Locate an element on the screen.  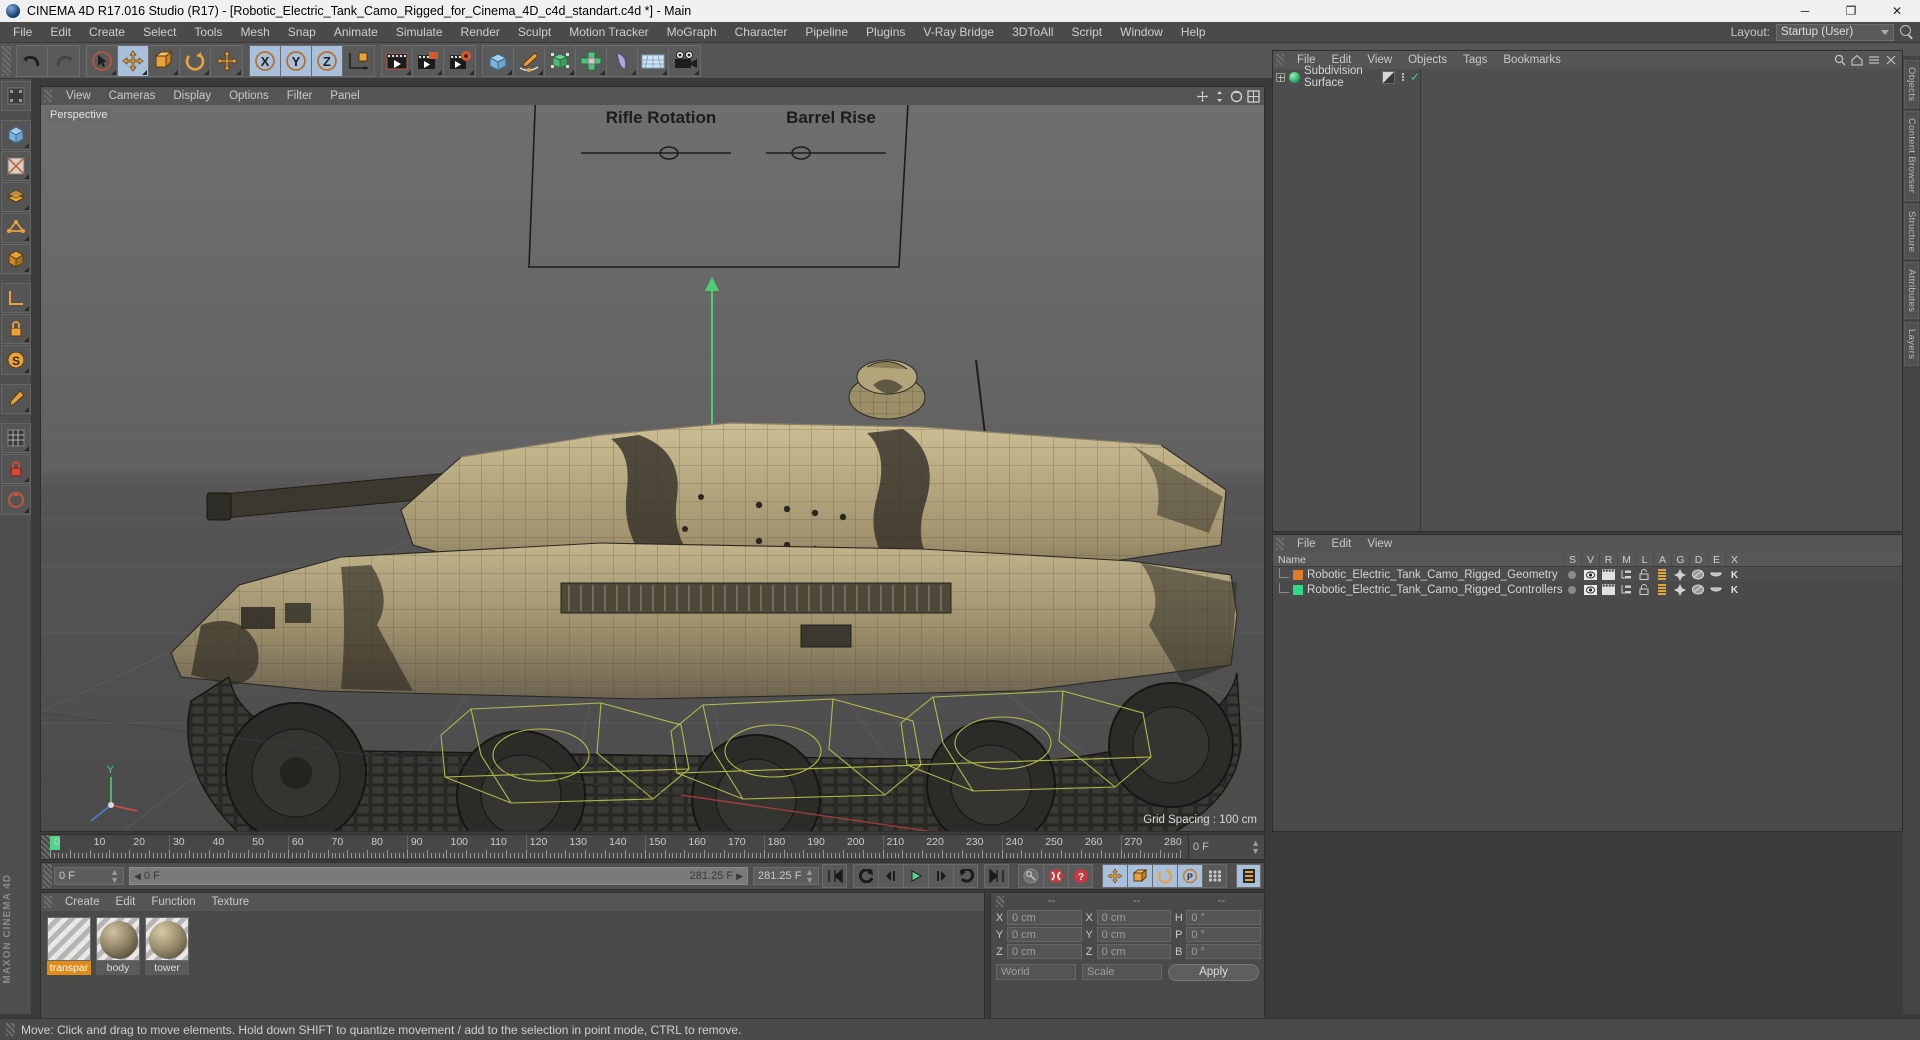
om-menu-bookmarks: Bookmarks is located at coordinates (1532, 60).